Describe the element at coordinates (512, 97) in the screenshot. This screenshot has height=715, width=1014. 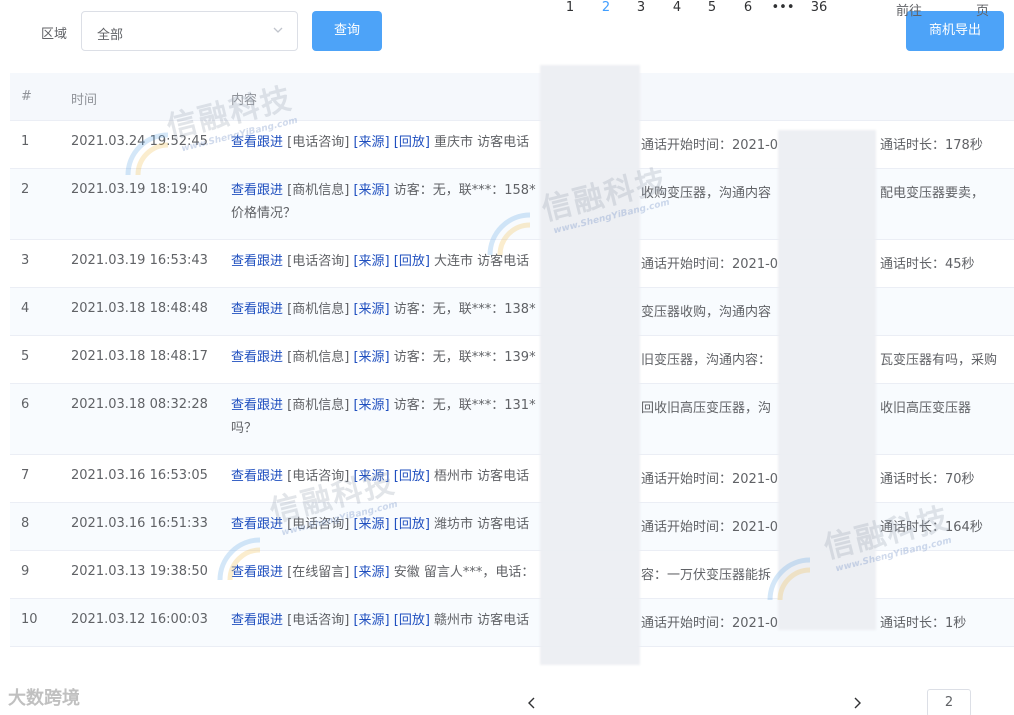
I see `table-header: # 时间 内容` at that location.